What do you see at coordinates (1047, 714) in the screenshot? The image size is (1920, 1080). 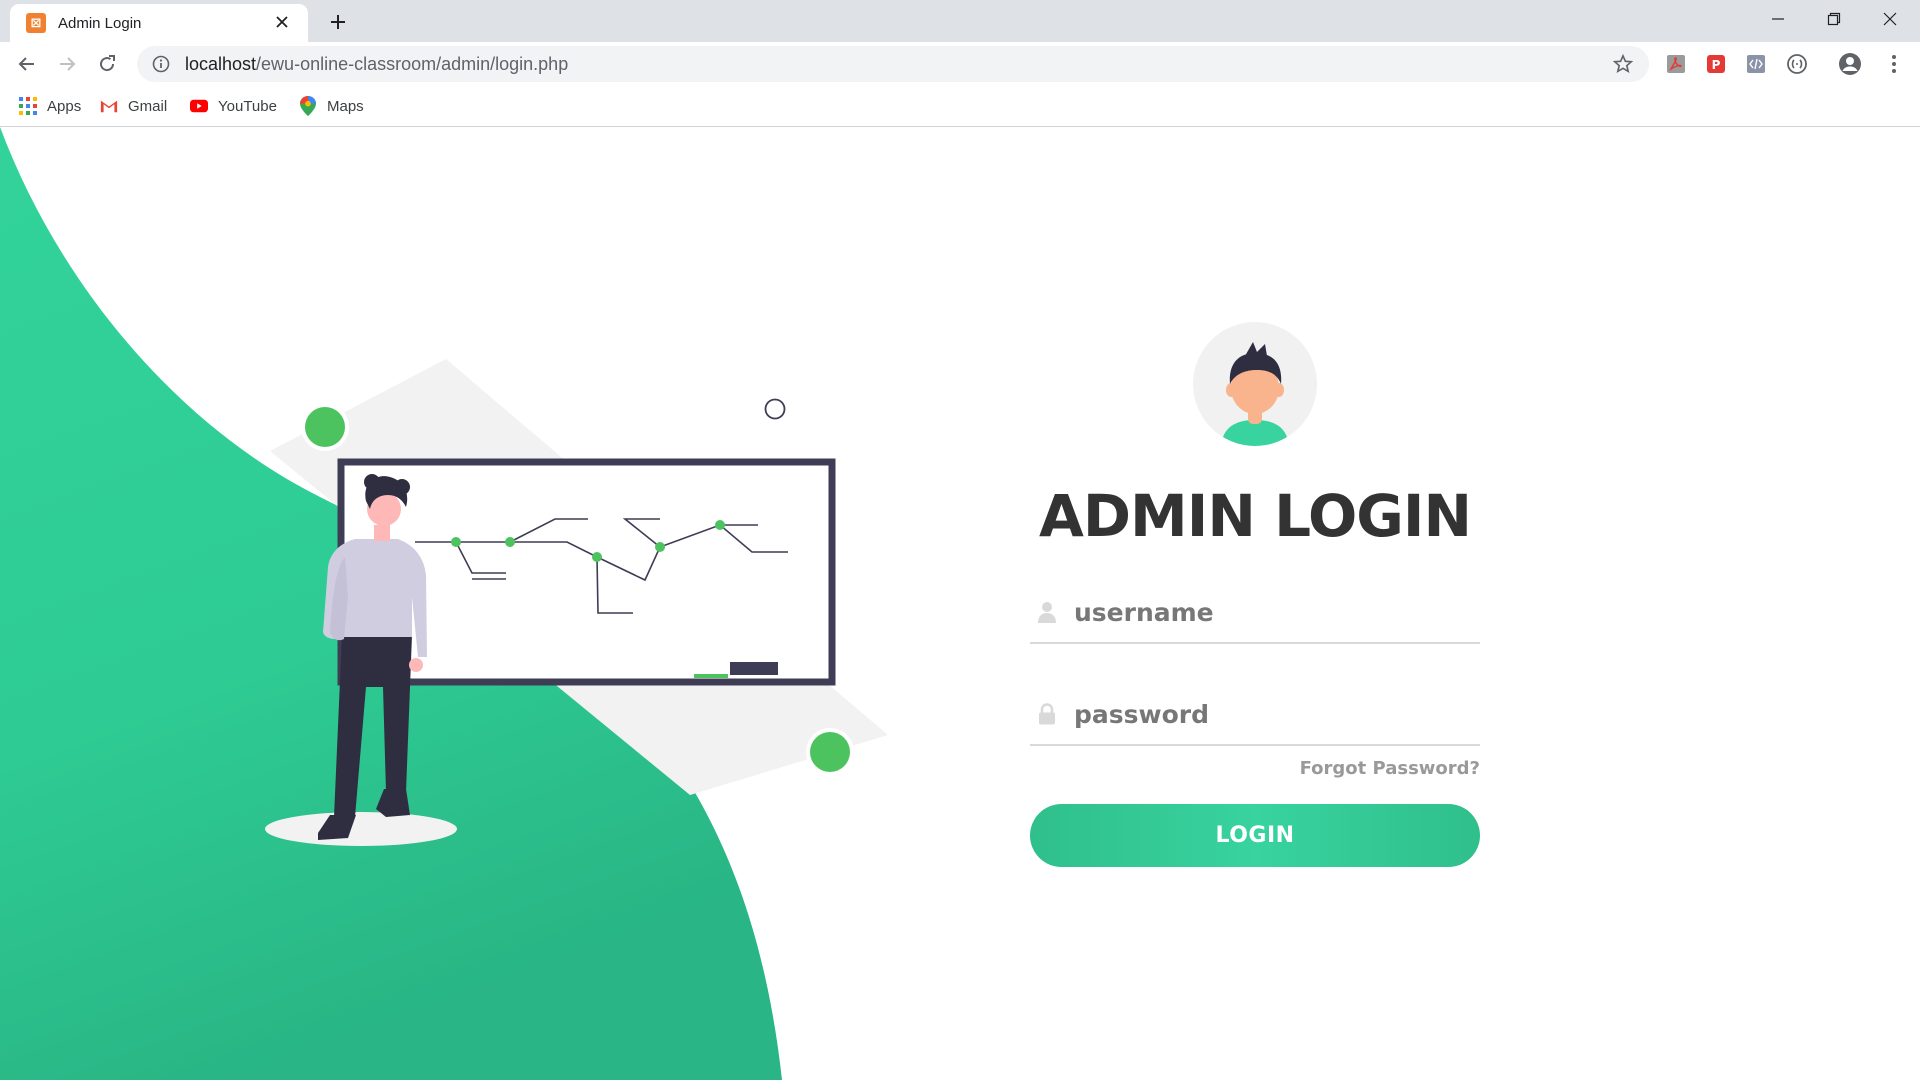 I see `lock-icon` at bounding box center [1047, 714].